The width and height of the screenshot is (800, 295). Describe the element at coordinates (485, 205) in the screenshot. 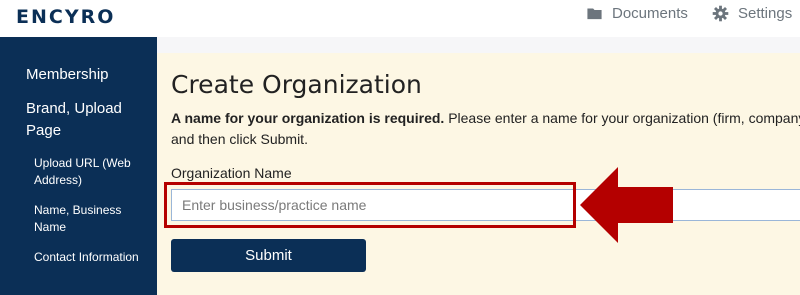

I see `organization-name-input` at that location.